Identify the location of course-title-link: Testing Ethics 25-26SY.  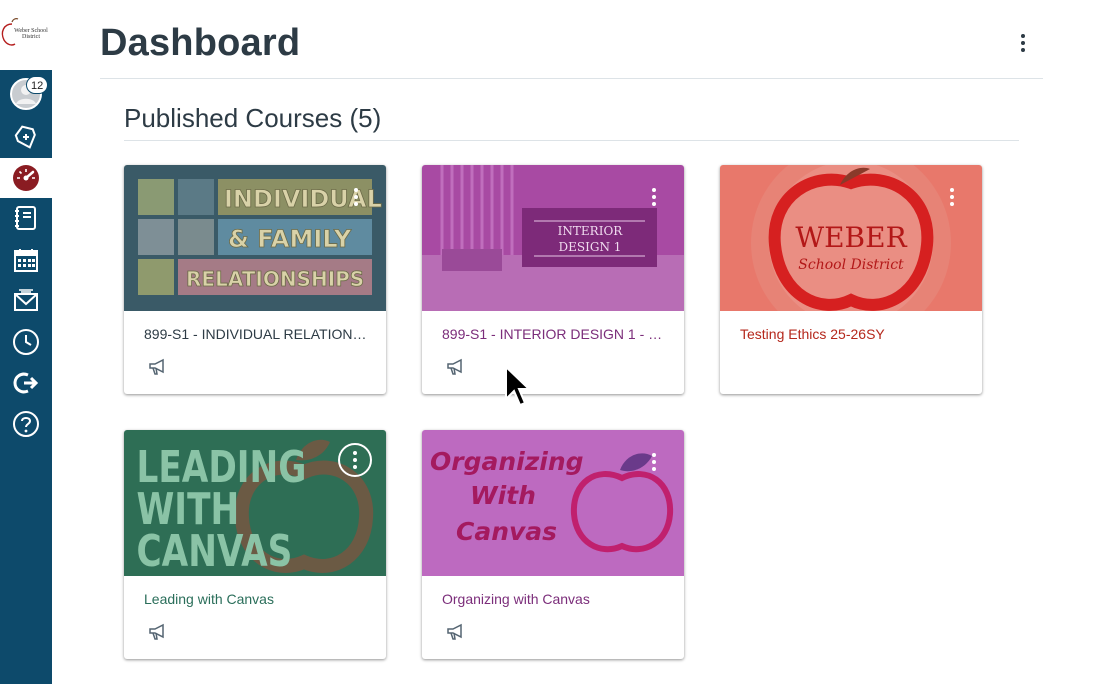
(854, 334).